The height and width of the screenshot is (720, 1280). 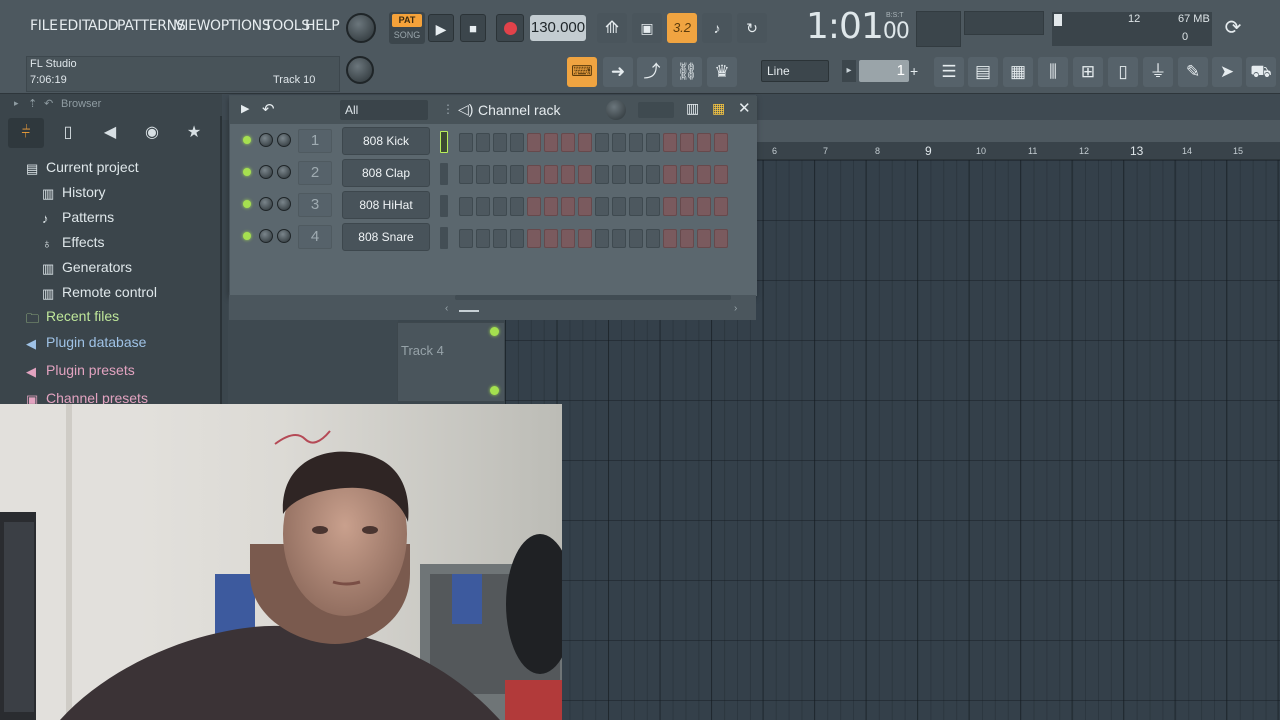 I want to click on project-picker-icon: ⊞, so click(x=1088, y=72).